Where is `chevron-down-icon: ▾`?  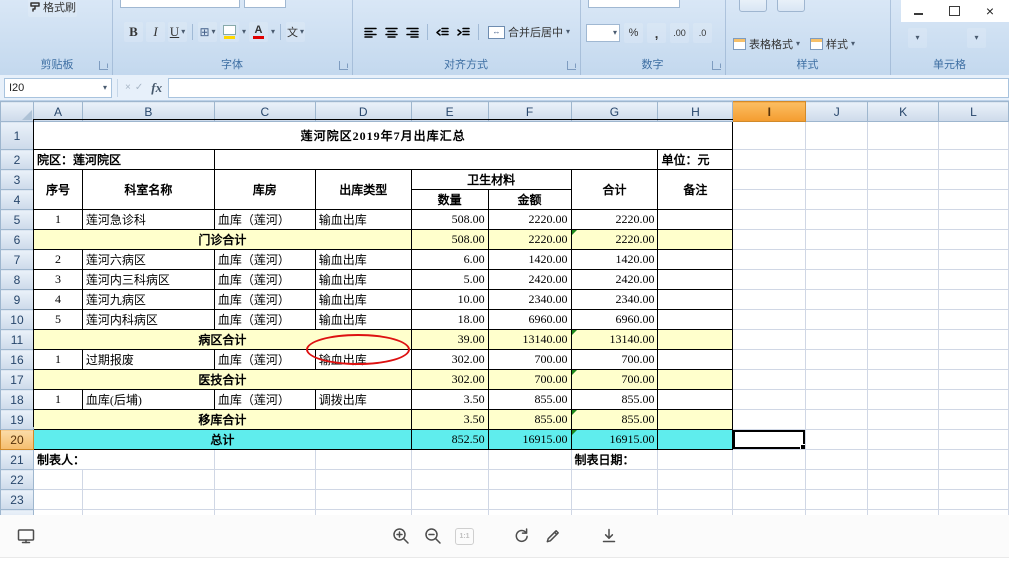 chevron-down-icon: ▾ is located at coordinates (105, 87).